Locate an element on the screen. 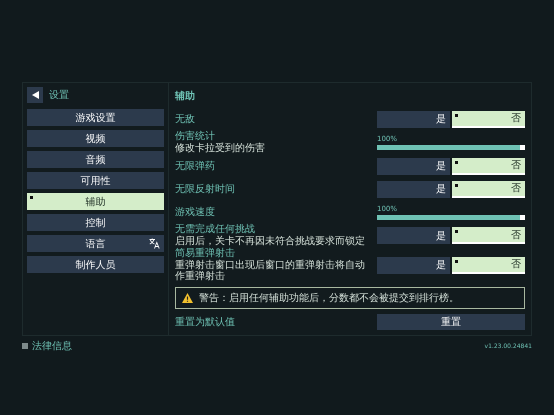 The width and height of the screenshot is (554, 415). warning-icon is located at coordinates (187, 298).